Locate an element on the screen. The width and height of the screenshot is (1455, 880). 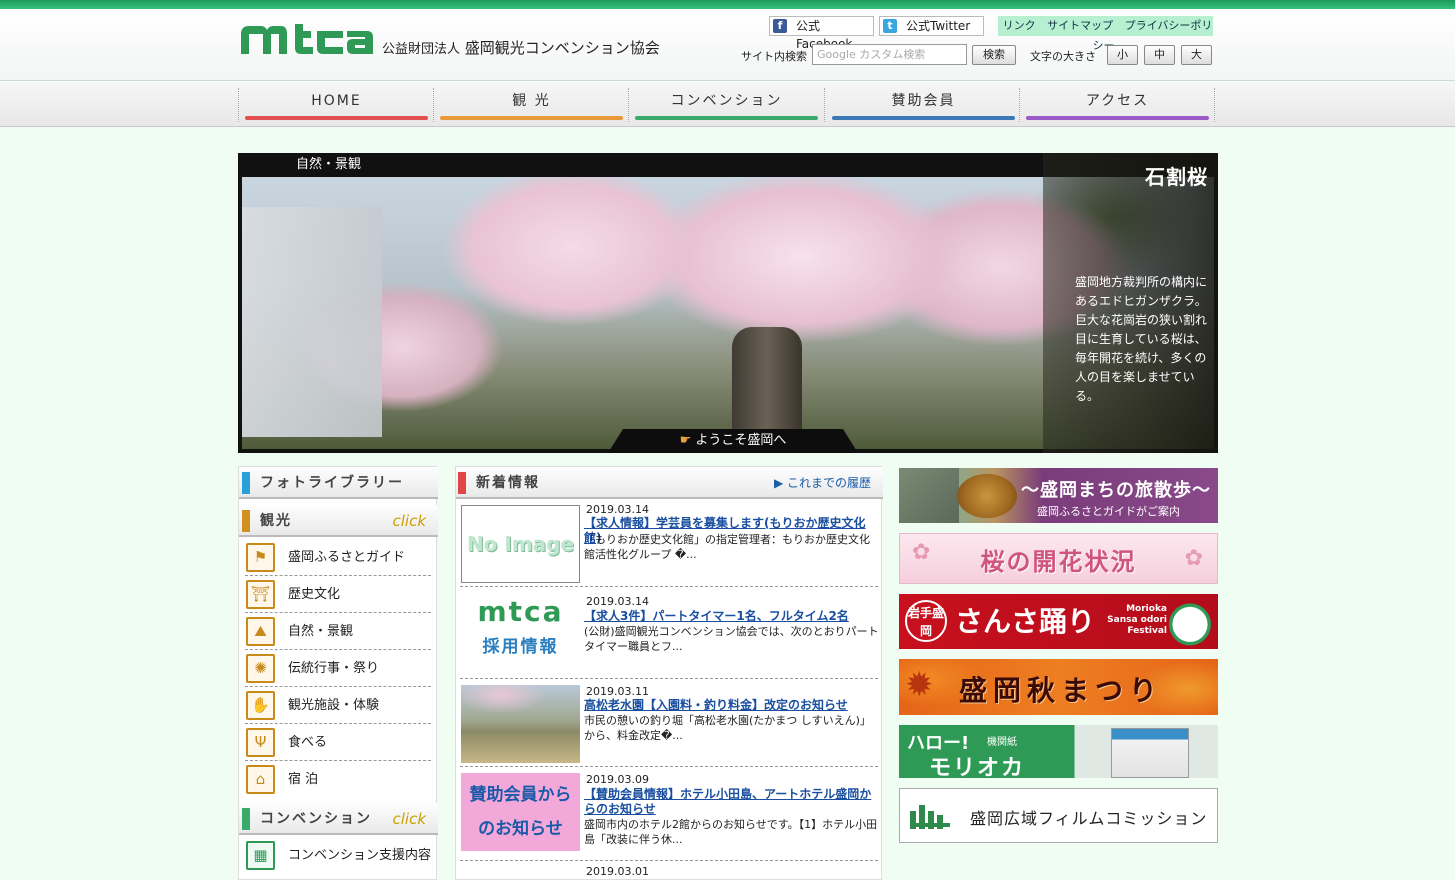
link-links: リンク is located at coordinates (1019, 25).